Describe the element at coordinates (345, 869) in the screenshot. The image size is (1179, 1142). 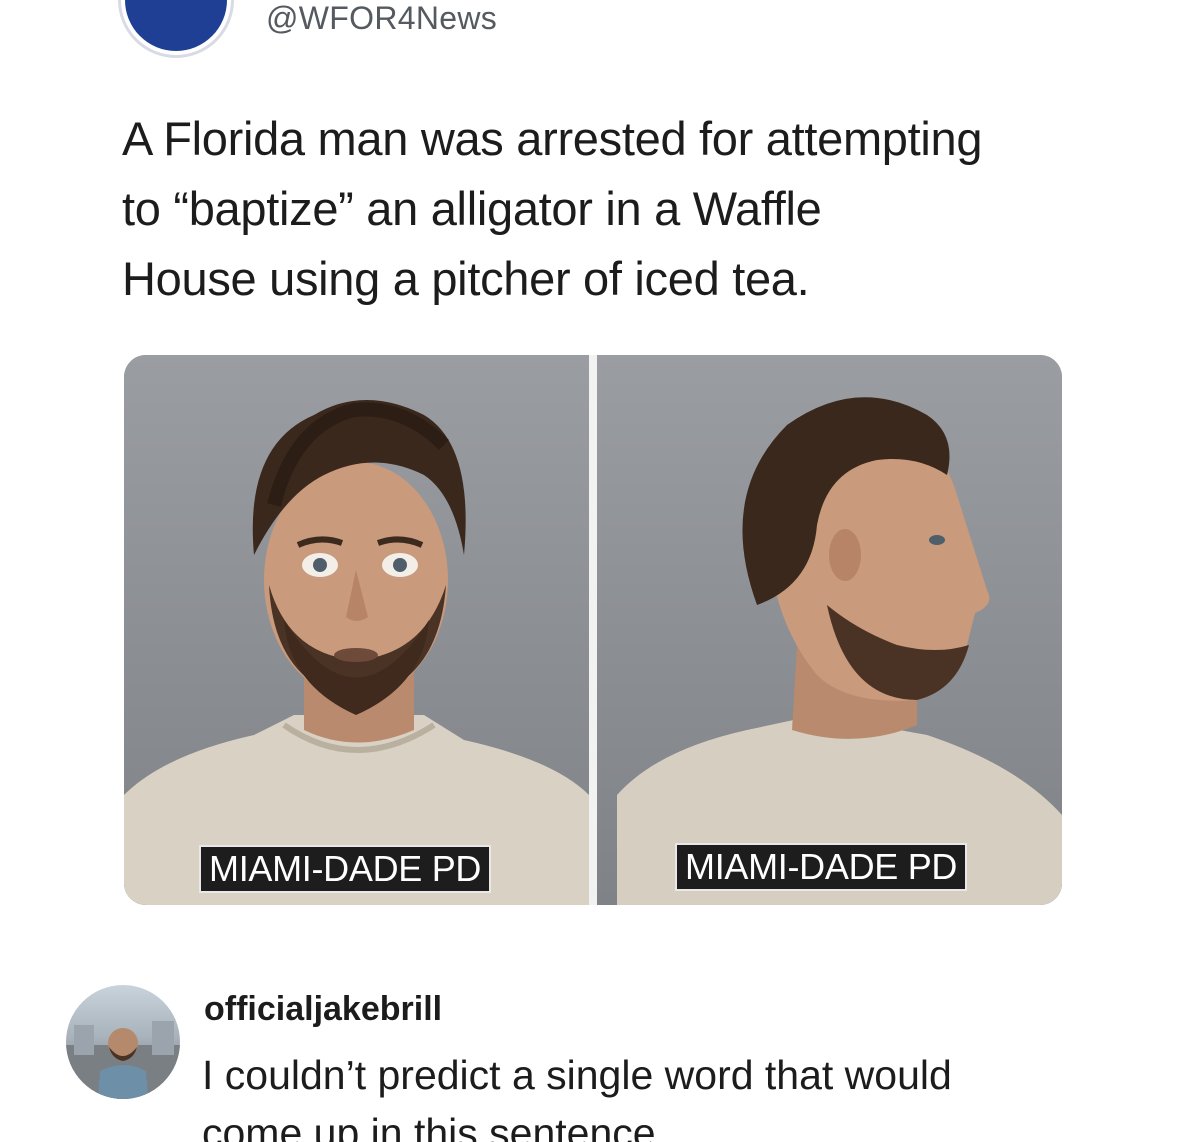
I see `police-label-front: MIAMI-DADE PD` at that location.